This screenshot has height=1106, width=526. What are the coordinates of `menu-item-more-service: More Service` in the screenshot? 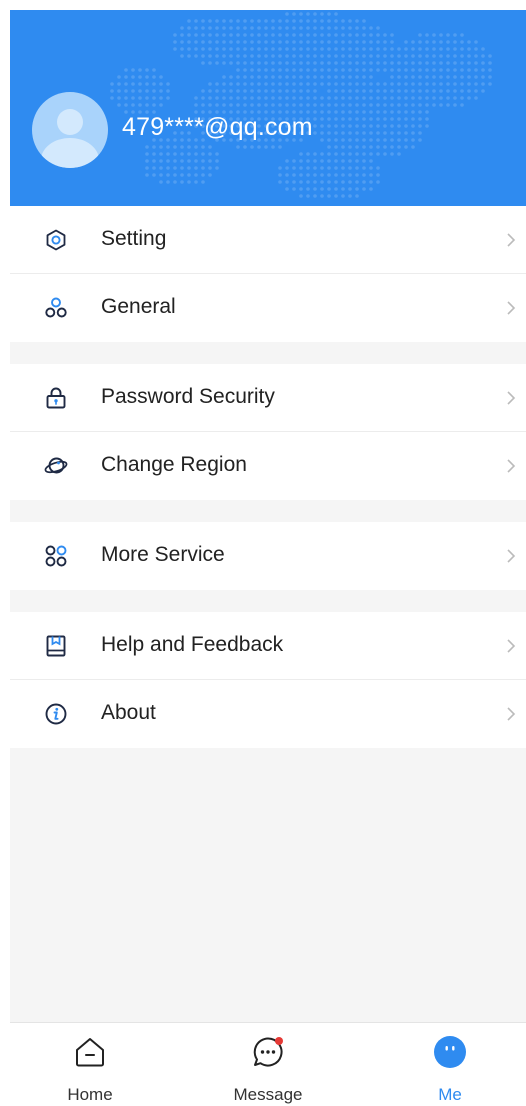 It's located at (268, 556).